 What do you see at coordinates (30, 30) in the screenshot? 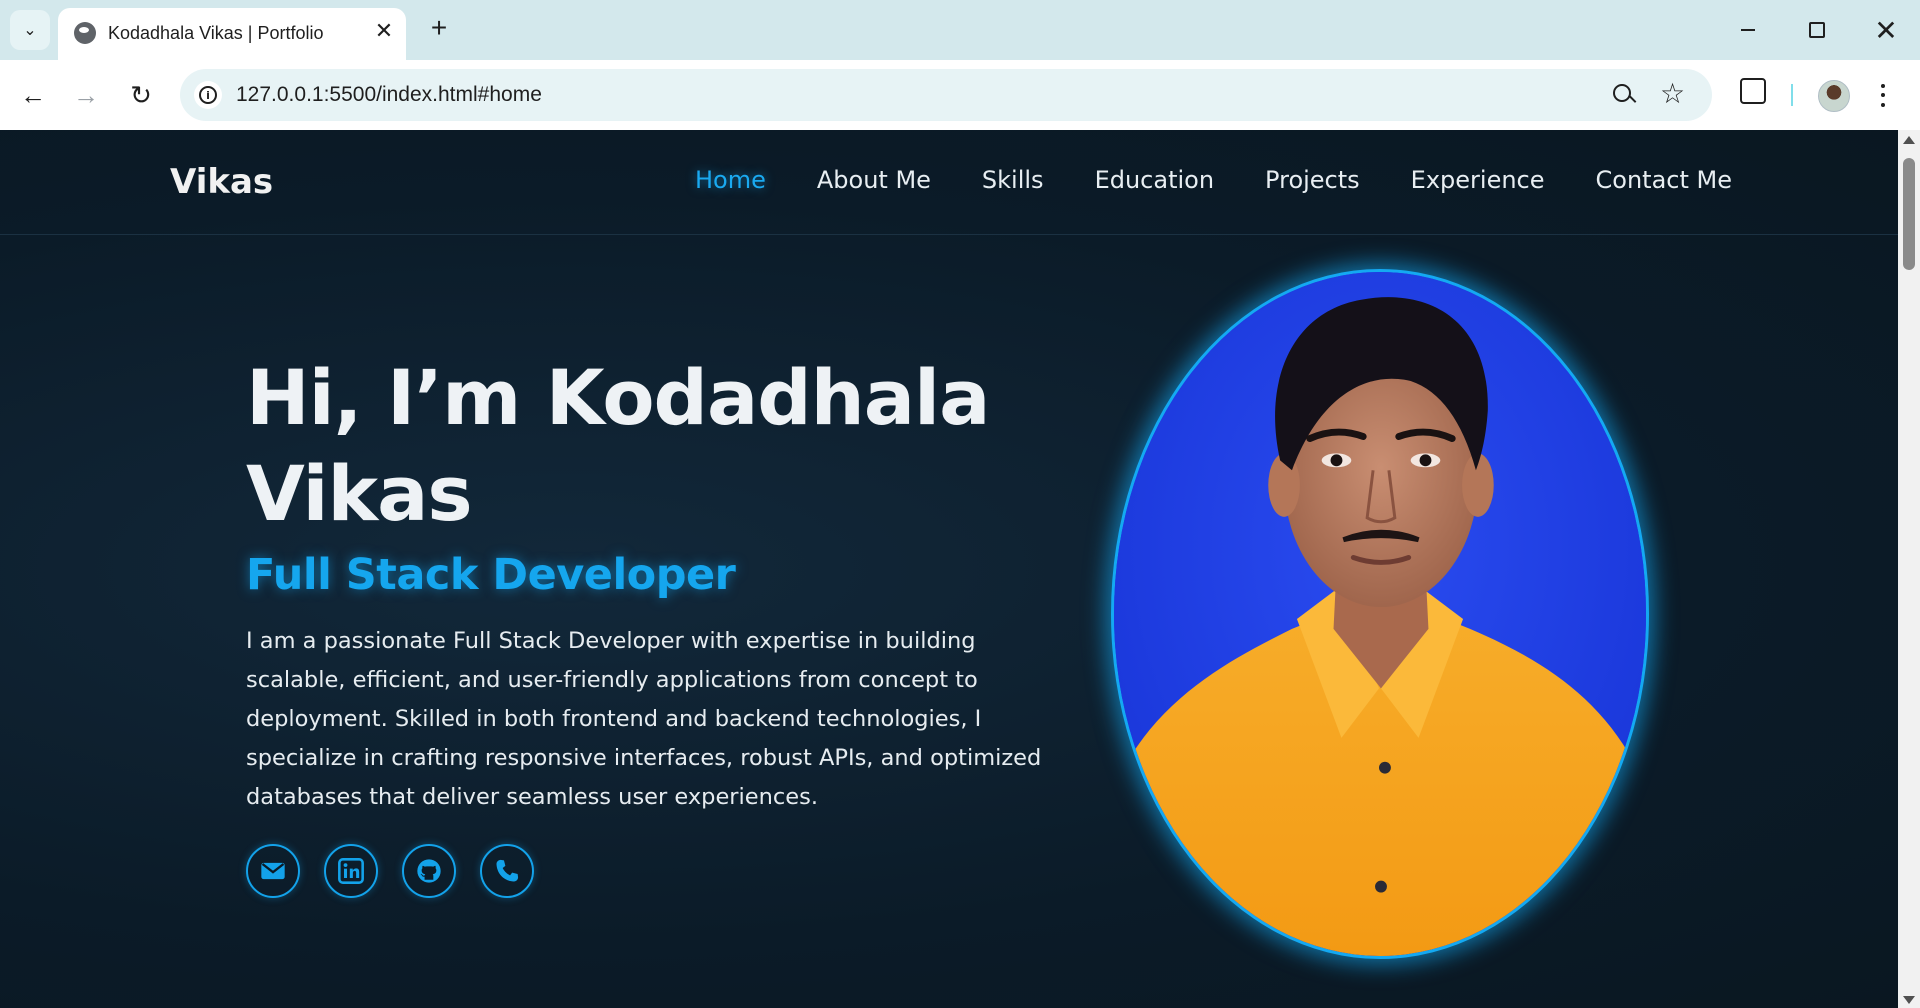
I see `tab-search-icon: ⌄` at bounding box center [30, 30].